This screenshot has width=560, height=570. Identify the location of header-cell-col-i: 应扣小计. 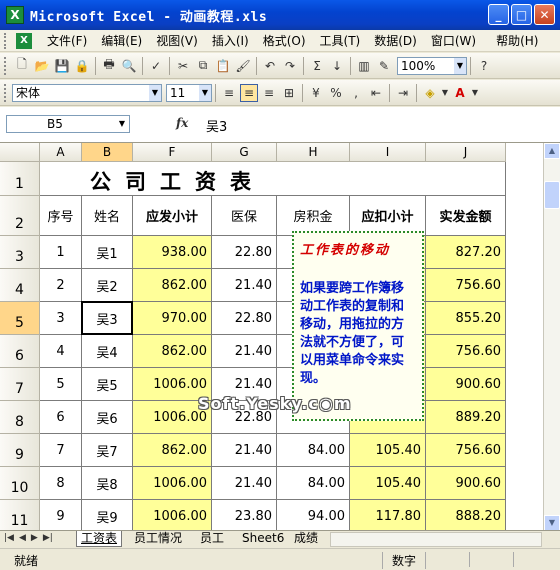
(388, 216).